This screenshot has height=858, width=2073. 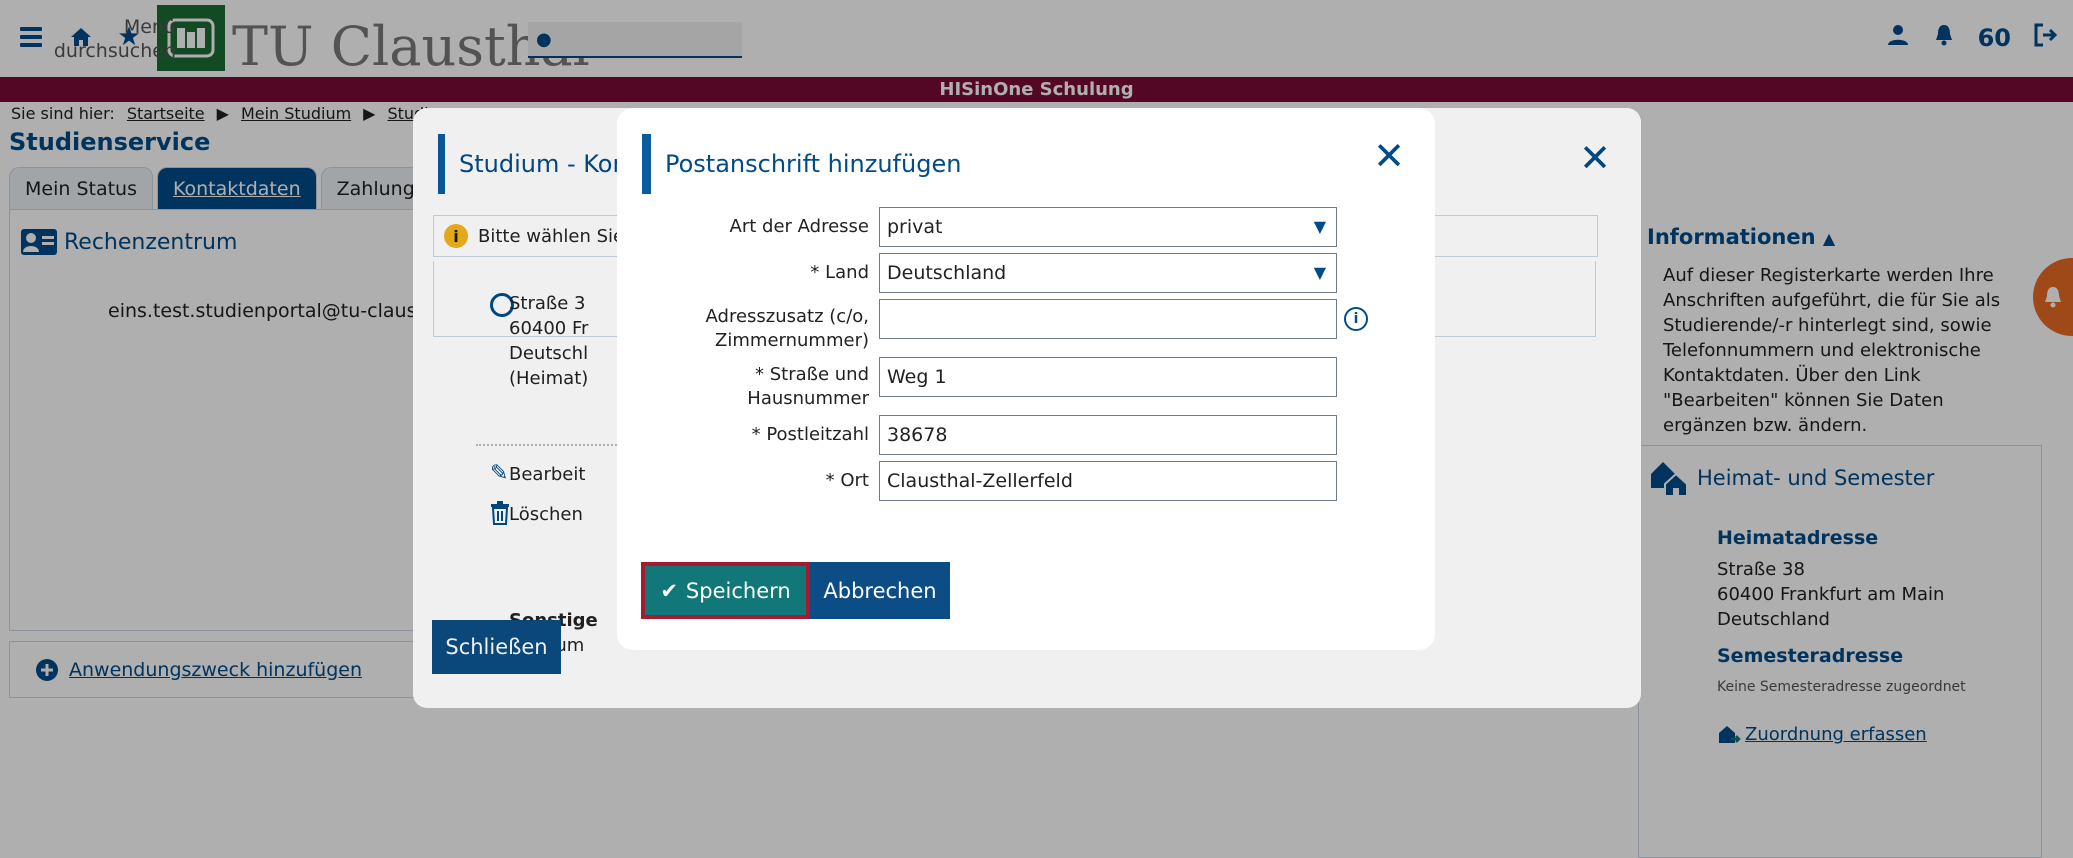 I want to click on checkmark-icon: ✔, so click(x=669, y=590).